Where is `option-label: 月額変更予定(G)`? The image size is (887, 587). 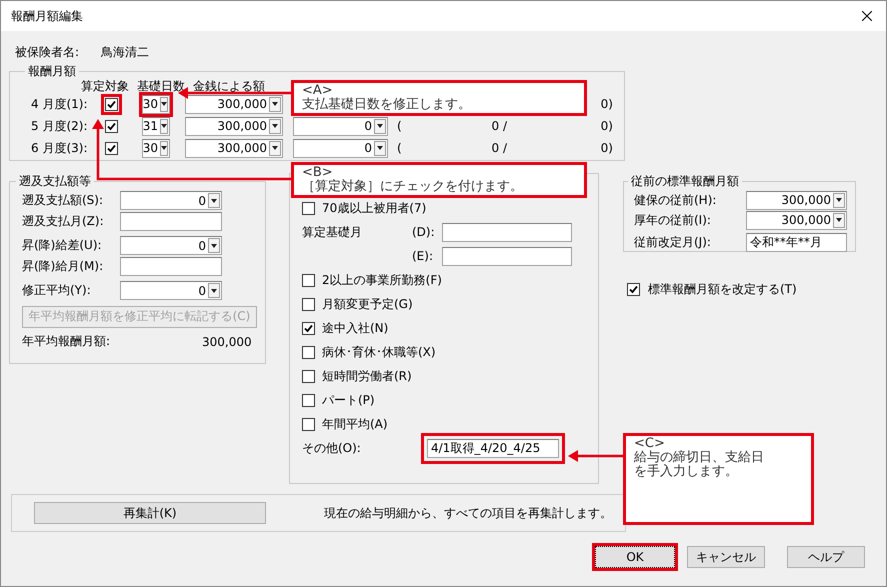
option-label: 月額変更予定(G) is located at coordinates (367, 304).